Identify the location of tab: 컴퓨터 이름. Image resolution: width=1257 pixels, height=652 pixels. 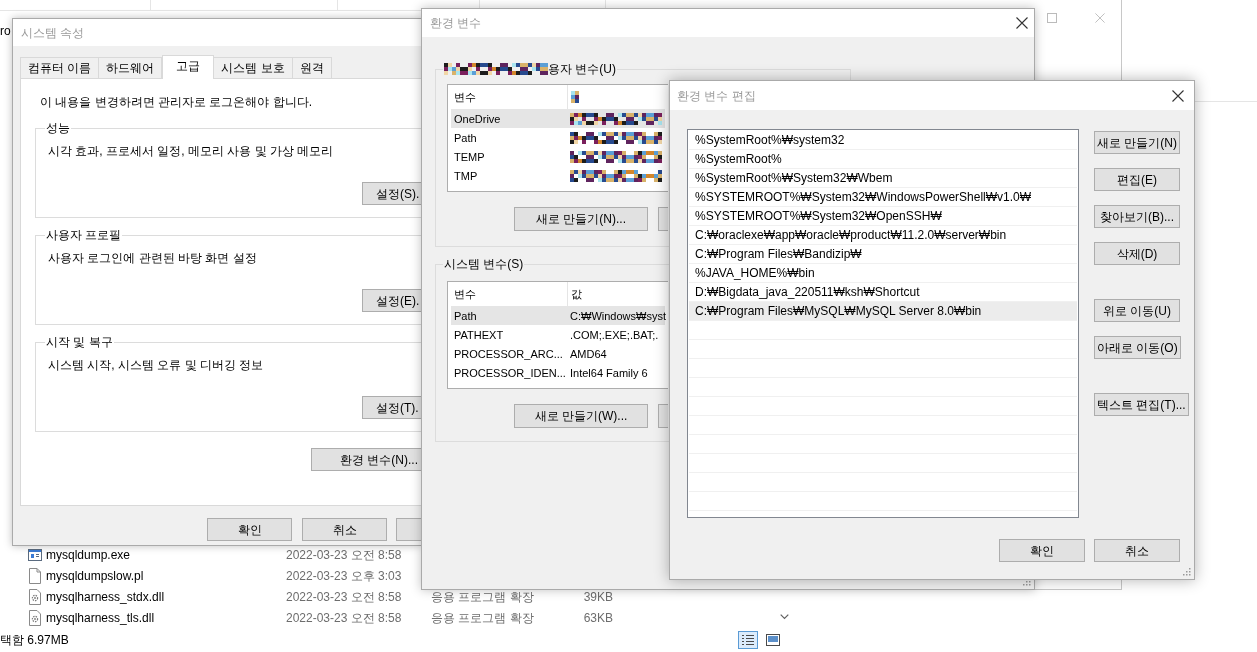
(60, 67).